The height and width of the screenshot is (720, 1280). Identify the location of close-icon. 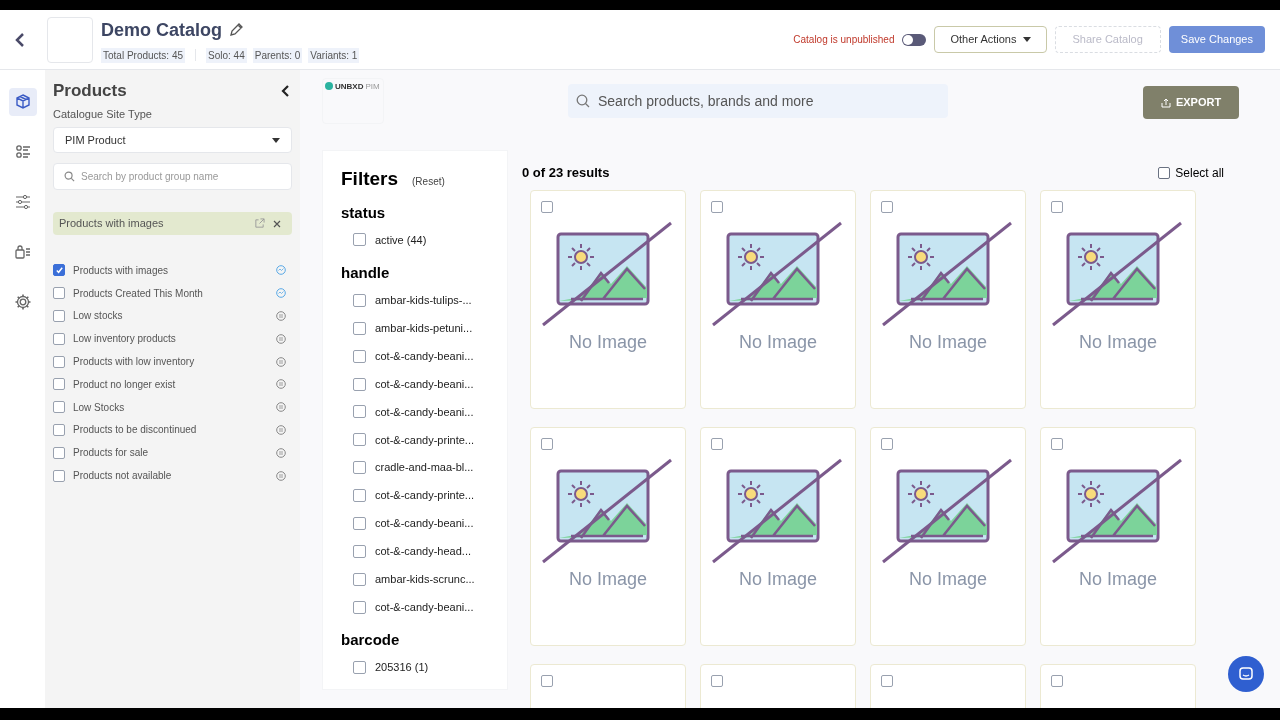
(277, 223).